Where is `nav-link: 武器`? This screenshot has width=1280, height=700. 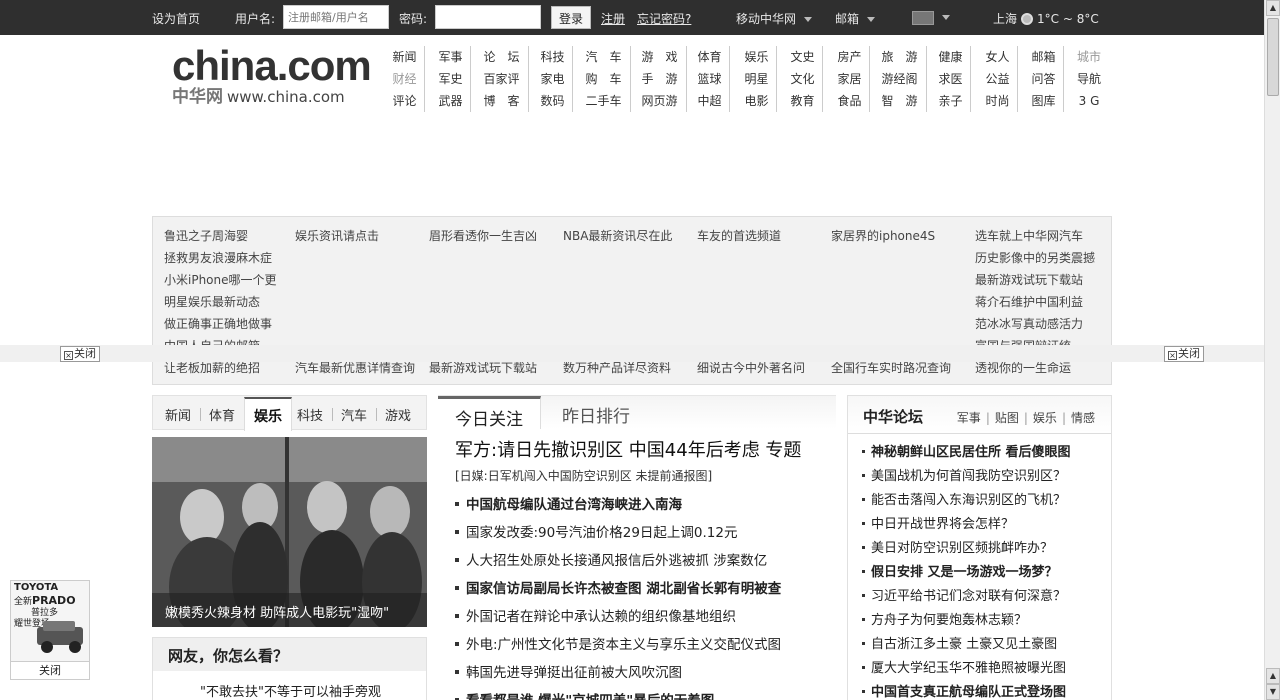
nav-link: 武器 is located at coordinates (450, 101).